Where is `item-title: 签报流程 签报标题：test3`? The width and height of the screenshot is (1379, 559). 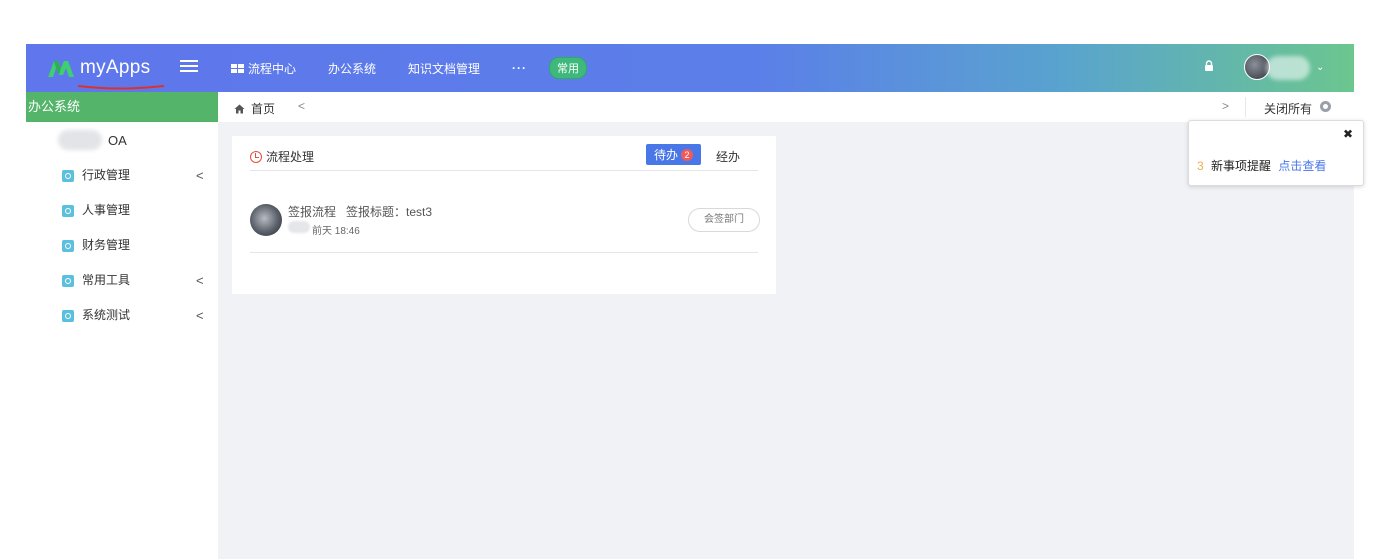
item-title: 签报流程 签报标题：test3 is located at coordinates (360, 212).